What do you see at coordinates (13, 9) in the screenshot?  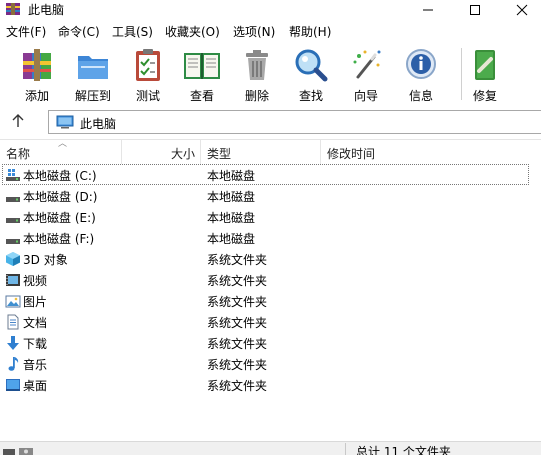 I see `winrar-icon` at bounding box center [13, 9].